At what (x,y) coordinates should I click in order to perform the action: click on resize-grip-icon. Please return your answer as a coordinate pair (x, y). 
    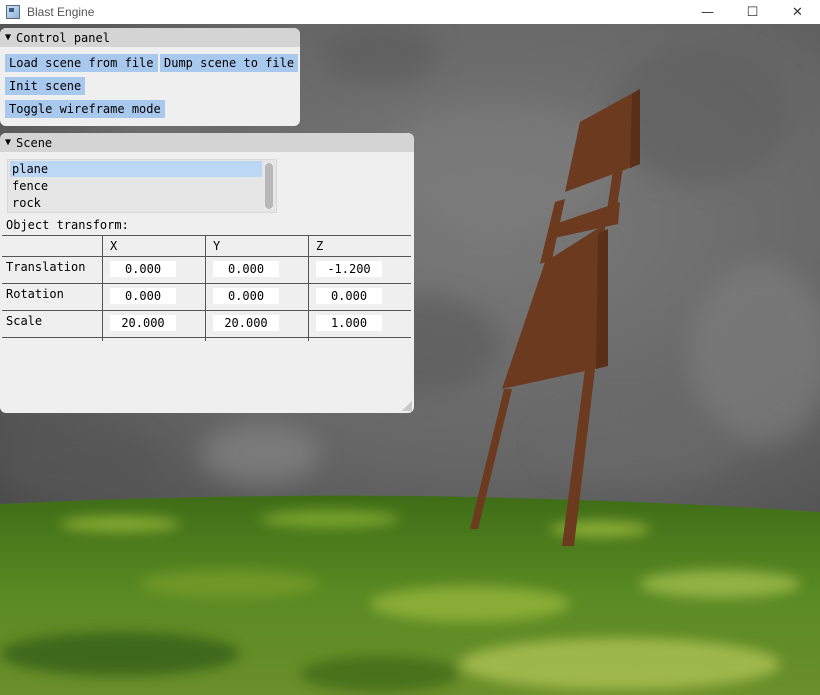
    Looking at the image, I should click on (407, 406).